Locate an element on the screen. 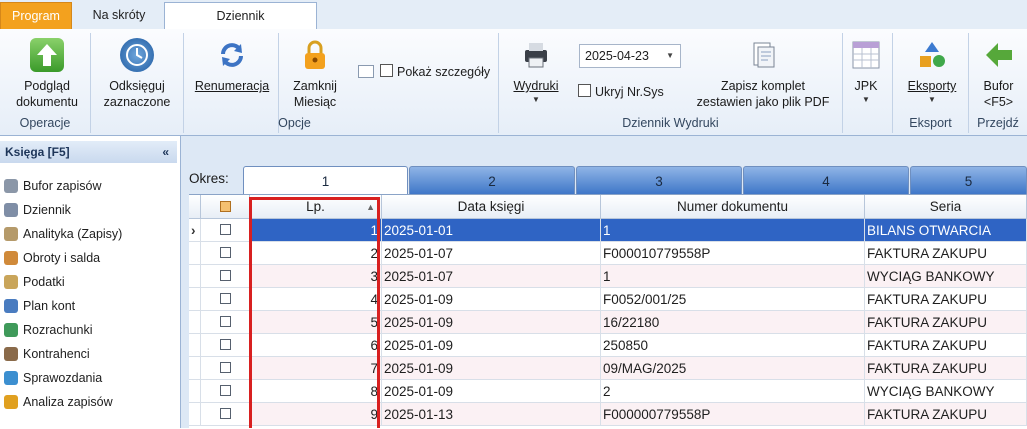 The height and width of the screenshot is (429, 1027). sidebar-item: Analiza zapisów is located at coordinates (58, 402).